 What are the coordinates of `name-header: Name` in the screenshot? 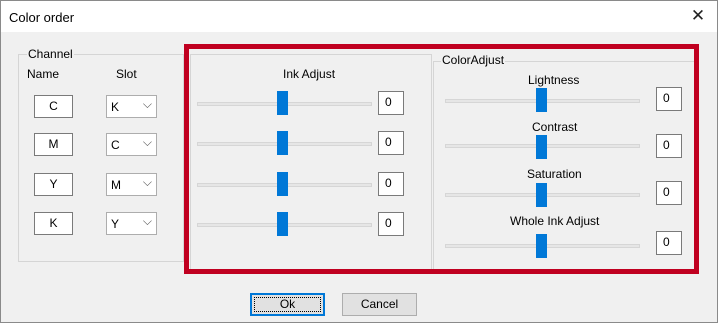 It's located at (43, 74).